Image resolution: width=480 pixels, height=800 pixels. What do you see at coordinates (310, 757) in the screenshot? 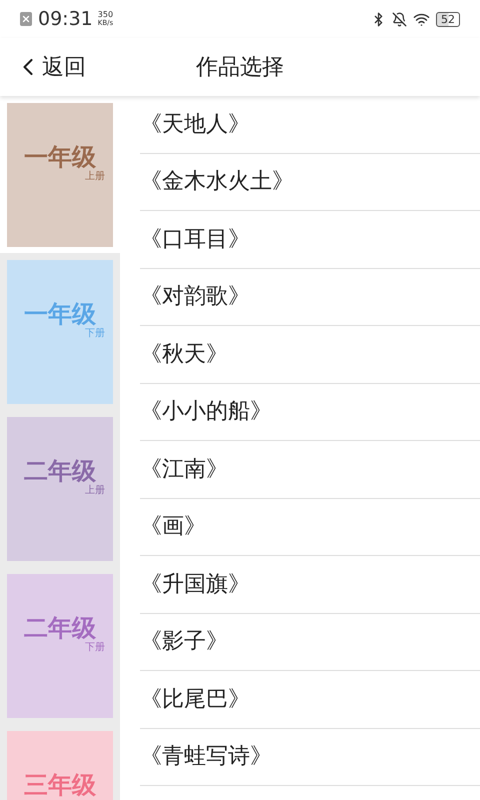
I see `work-item: 《青蛙写诗》` at bounding box center [310, 757].